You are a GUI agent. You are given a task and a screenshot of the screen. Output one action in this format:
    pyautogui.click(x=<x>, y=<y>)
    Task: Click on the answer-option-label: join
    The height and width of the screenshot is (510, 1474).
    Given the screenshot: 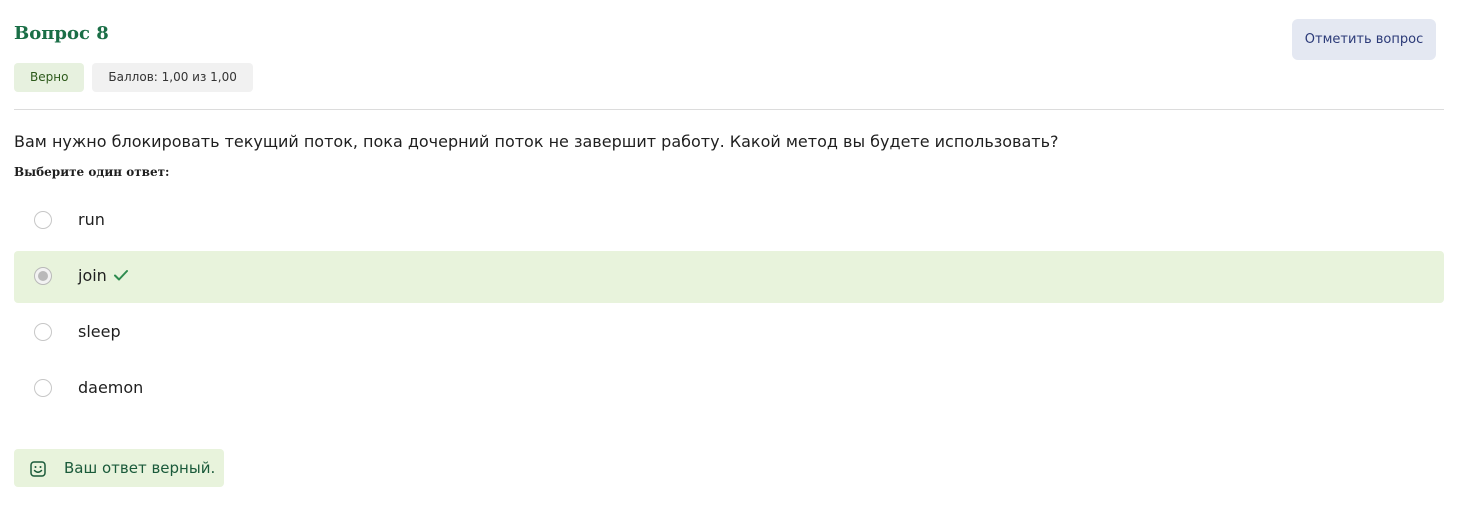 What is the action you would take?
    pyautogui.click(x=92, y=275)
    